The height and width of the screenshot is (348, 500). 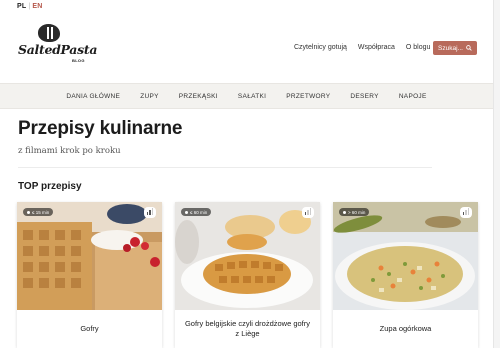 What do you see at coordinates (93, 96) in the screenshot?
I see `category-dania-glowne: DANIA GŁÓWNE` at bounding box center [93, 96].